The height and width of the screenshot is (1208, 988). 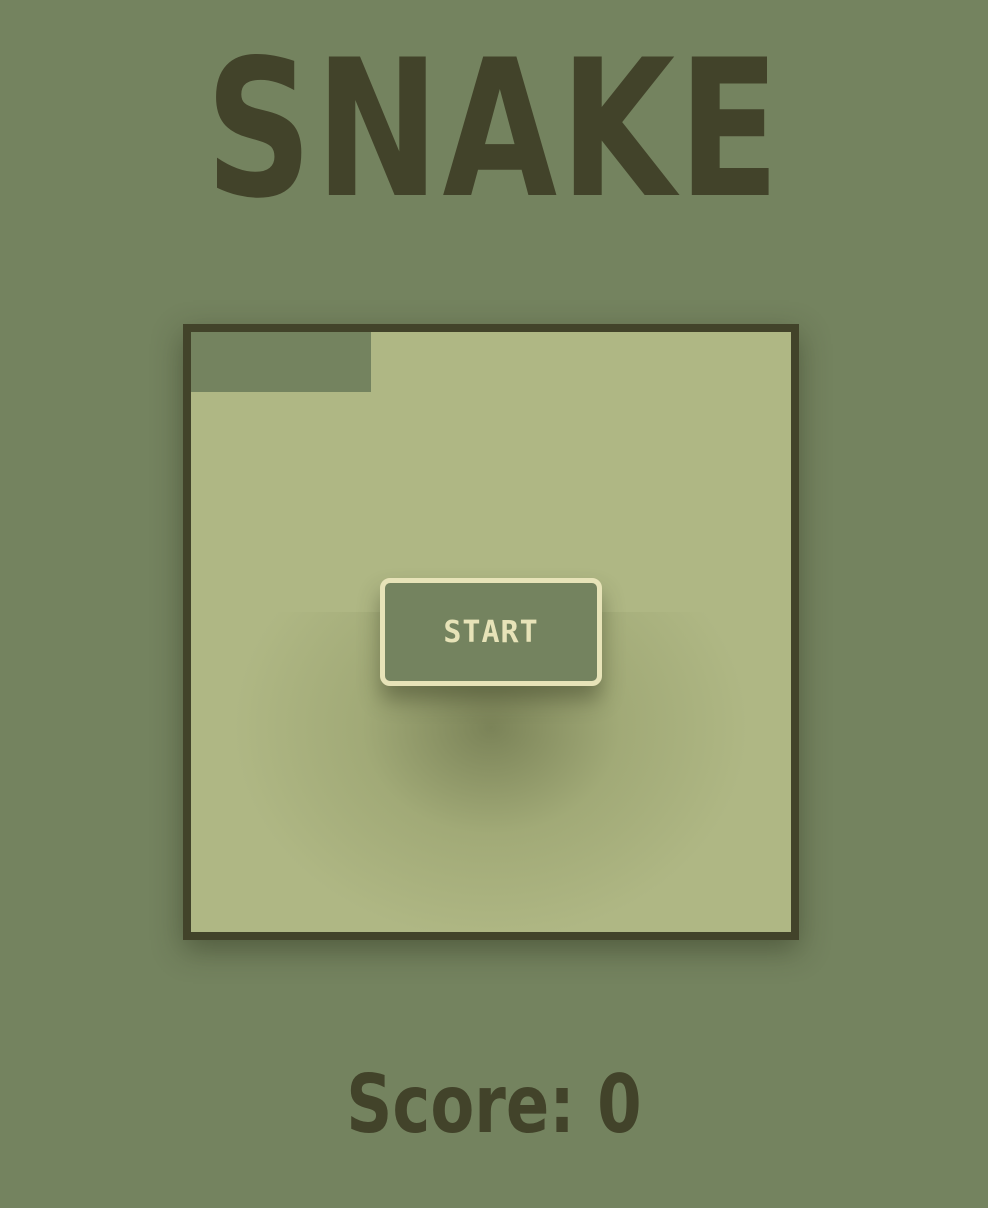 What do you see at coordinates (494, 1104) in the screenshot?
I see `score-display: Score: 0` at bounding box center [494, 1104].